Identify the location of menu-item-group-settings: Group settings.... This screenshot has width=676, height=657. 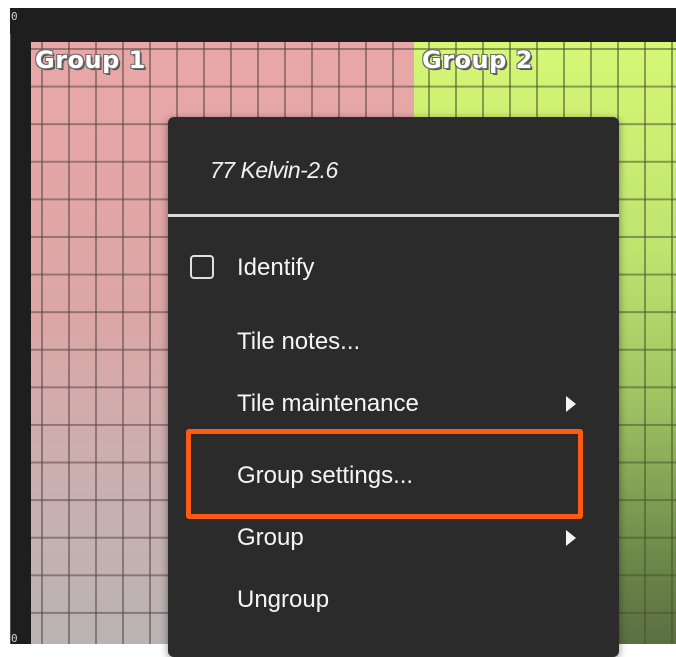
(393, 476).